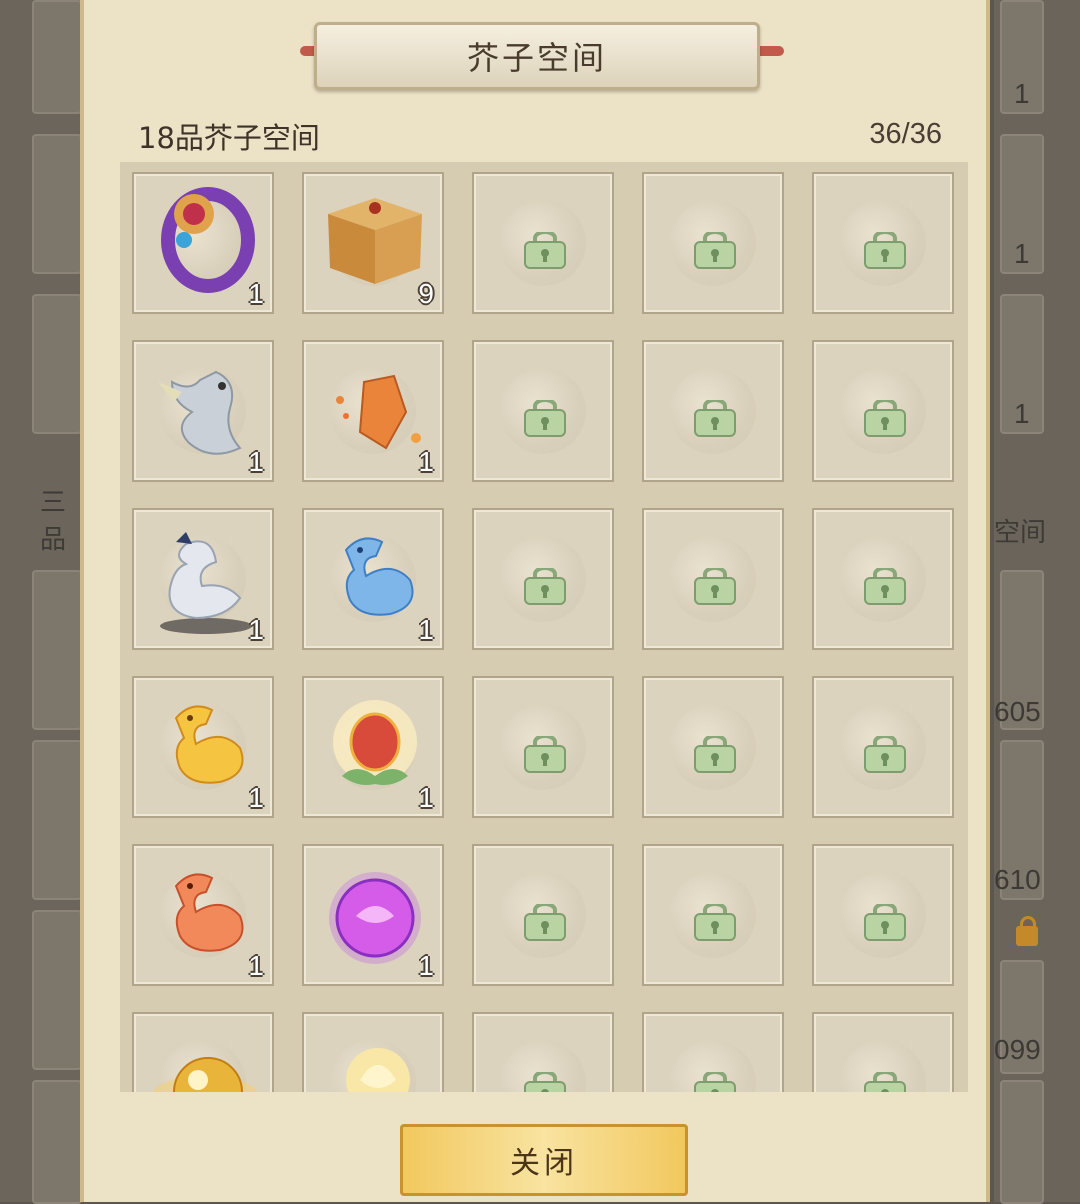  Describe the element at coordinates (1017, 1049) in the screenshot. I see `background-count: 099` at that location.